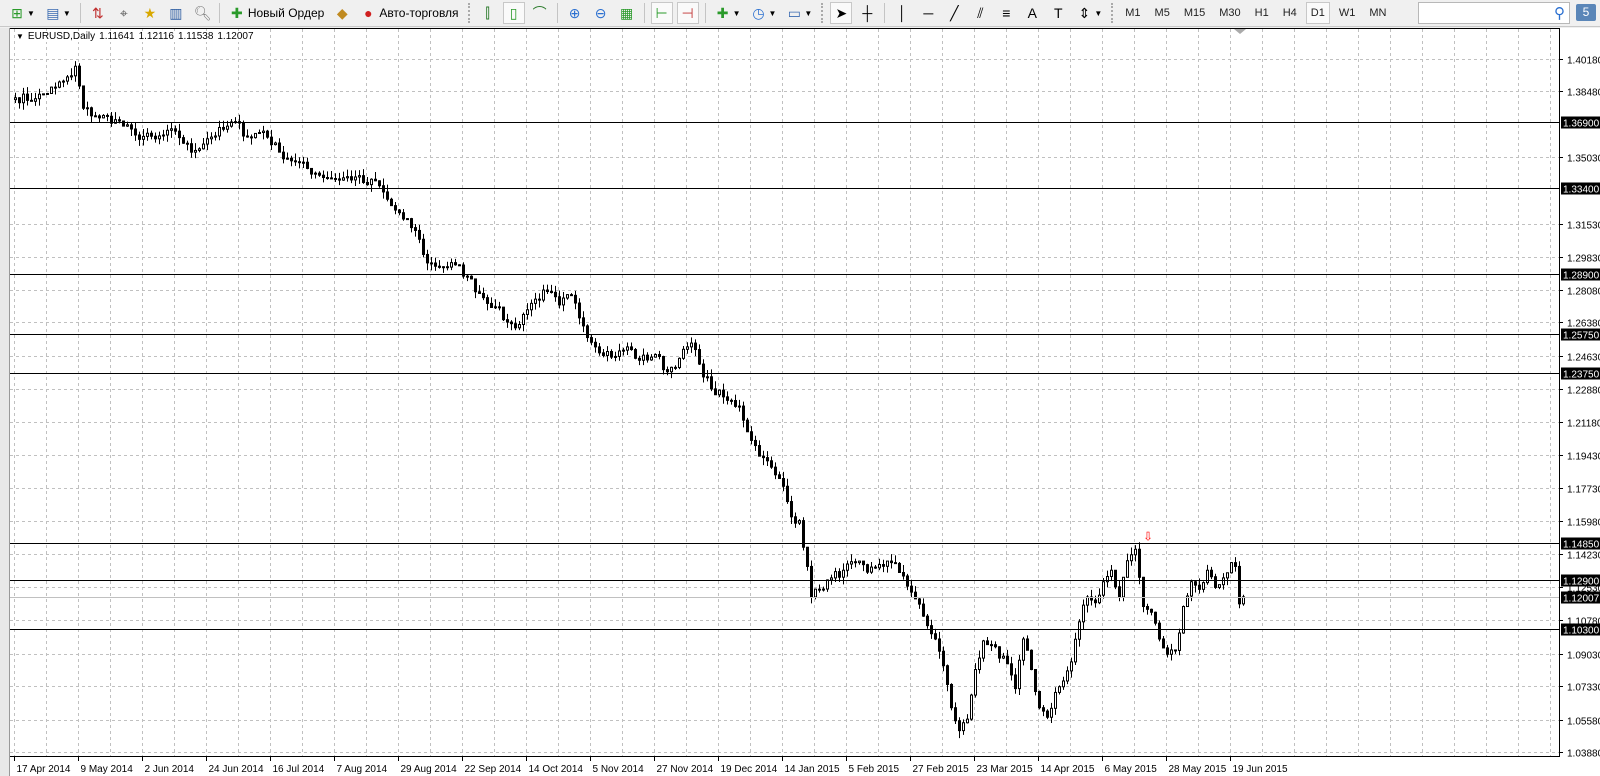 The width and height of the screenshot is (1600, 776). What do you see at coordinates (1377, 13) in the screenshot?
I see `timeframe-mn-button: MN` at bounding box center [1377, 13].